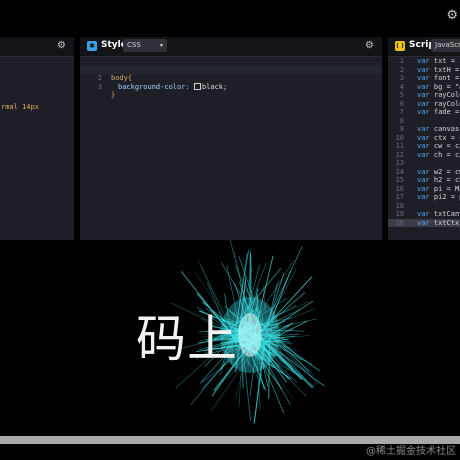  I want to click on code-line: 19 var txtCanv, so click(424, 214).